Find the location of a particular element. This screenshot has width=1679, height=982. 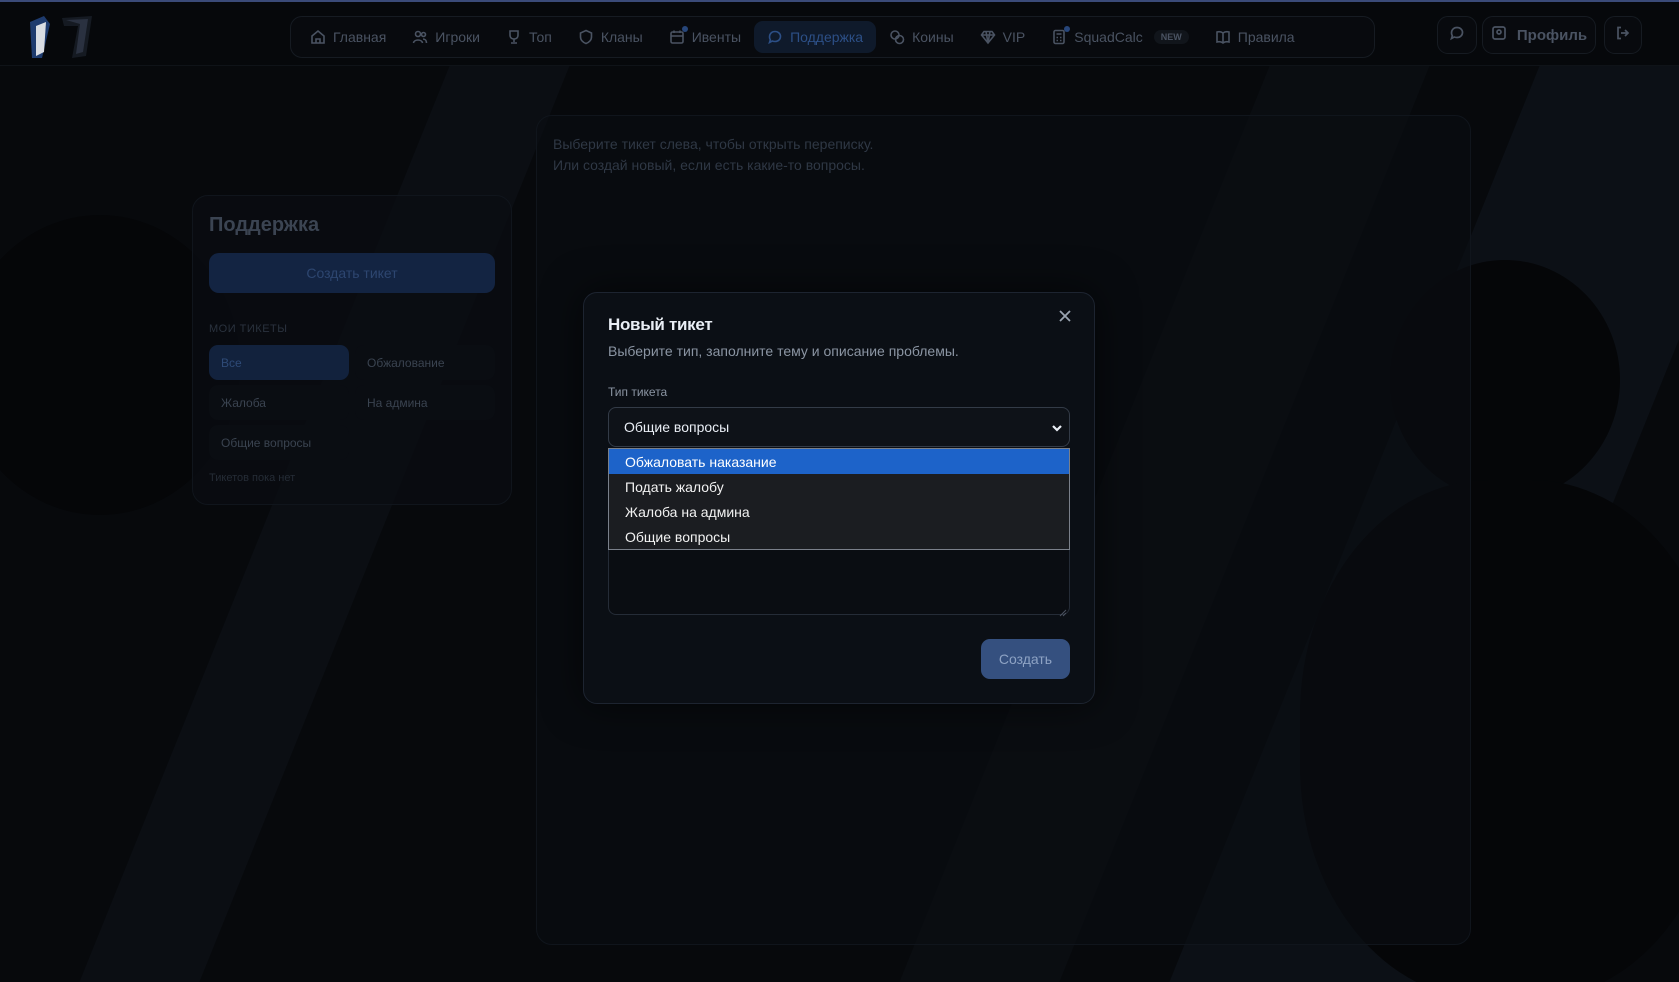

nav-item-coins: Коины is located at coordinates (921, 37).